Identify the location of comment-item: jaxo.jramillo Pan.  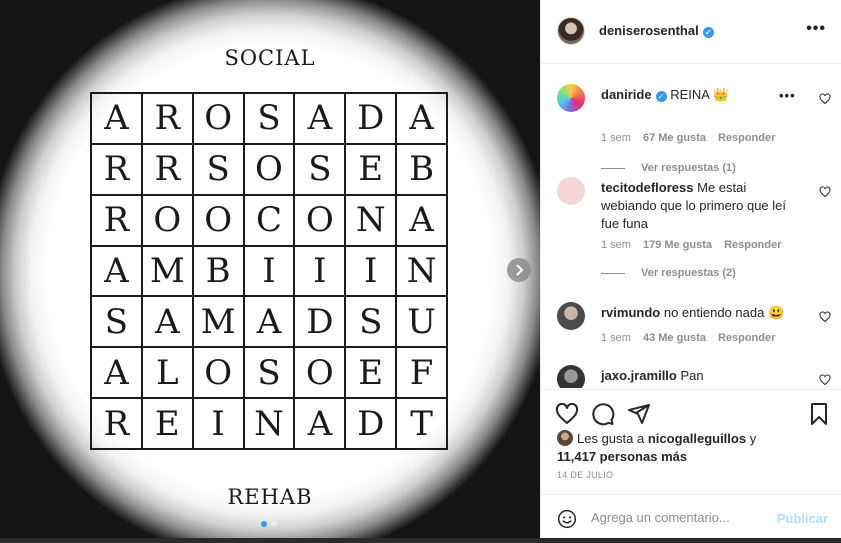
(699, 376).